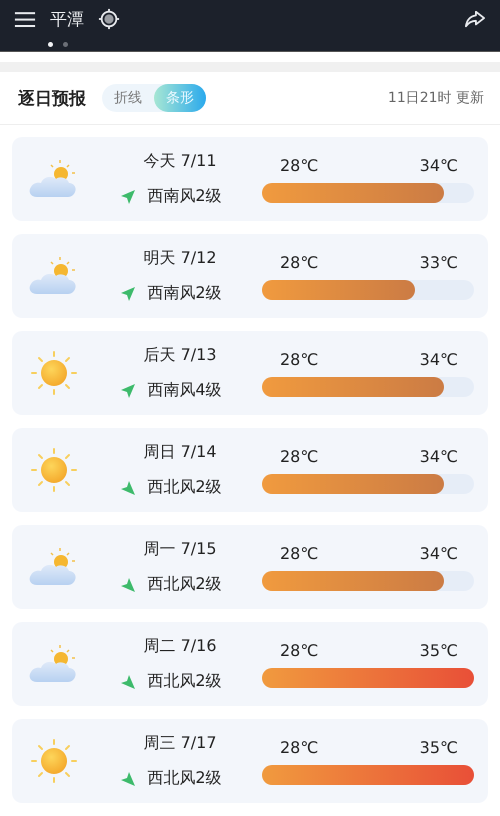 This screenshot has width=500, height=816. Describe the element at coordinates (52, 99) in the screenshot. I see `section-title: 逐日预报` at that location.